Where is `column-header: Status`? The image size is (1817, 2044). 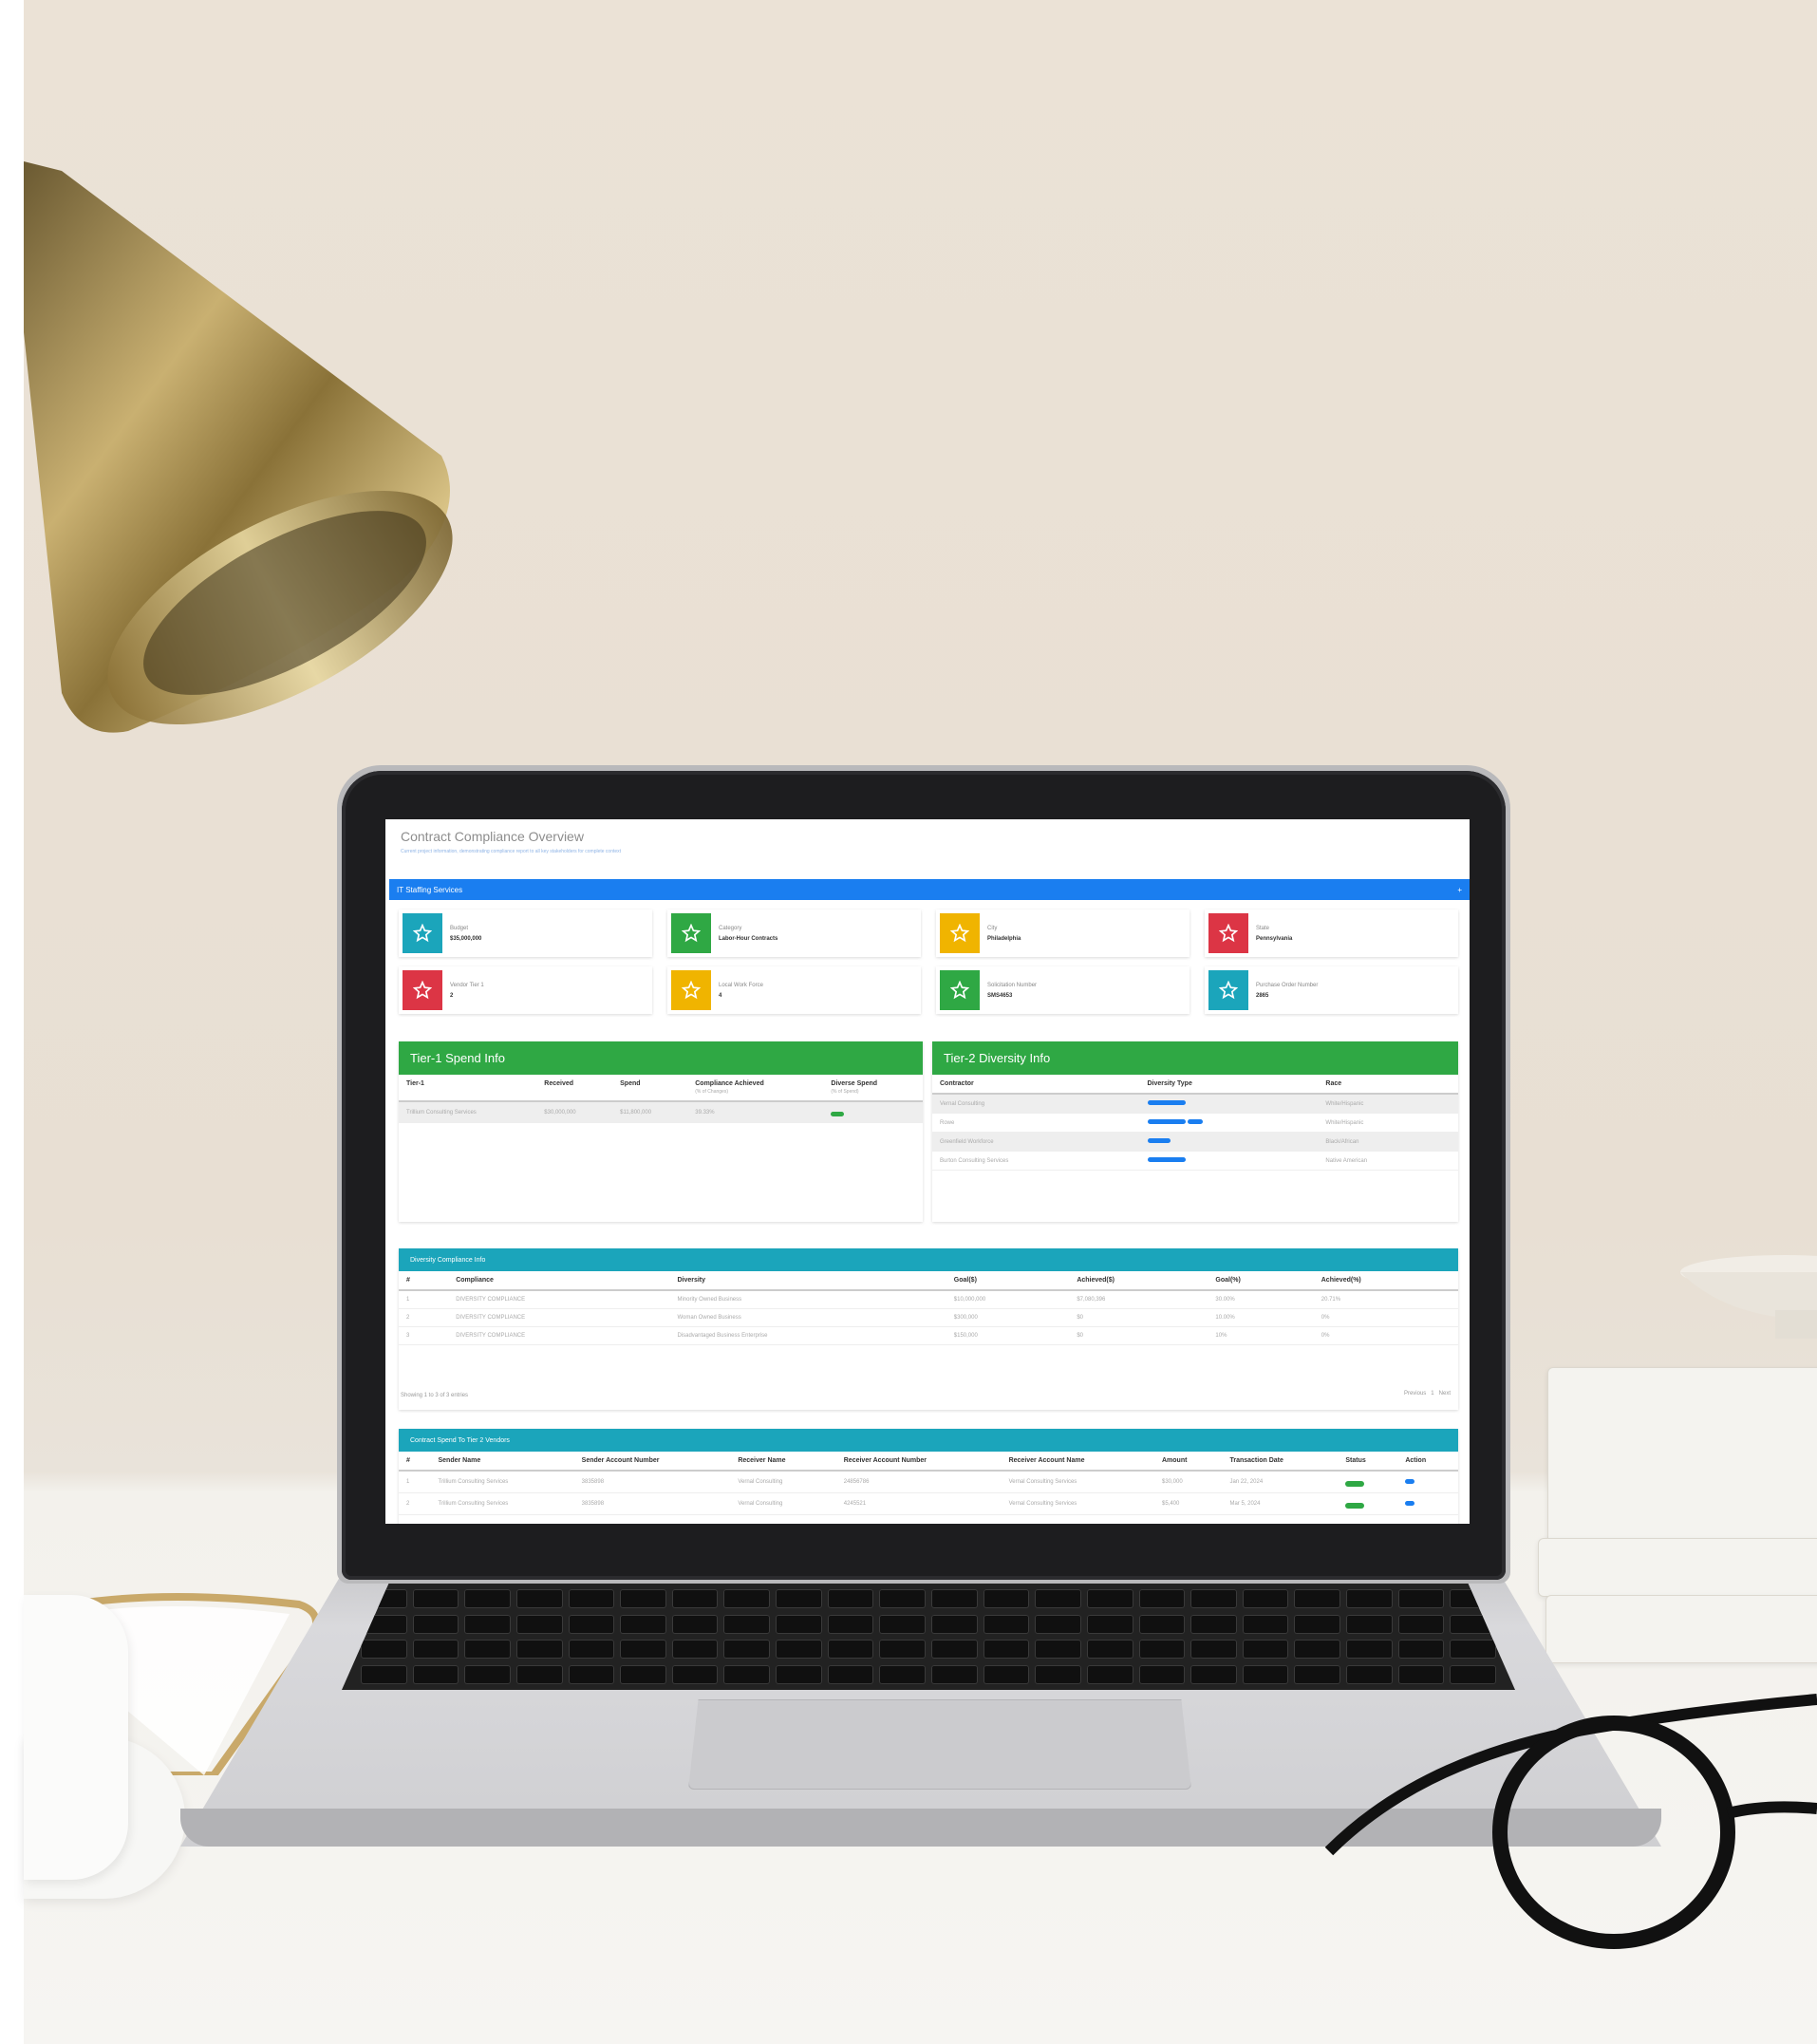 column-header: Status is located at coordinates (1368, 1462).